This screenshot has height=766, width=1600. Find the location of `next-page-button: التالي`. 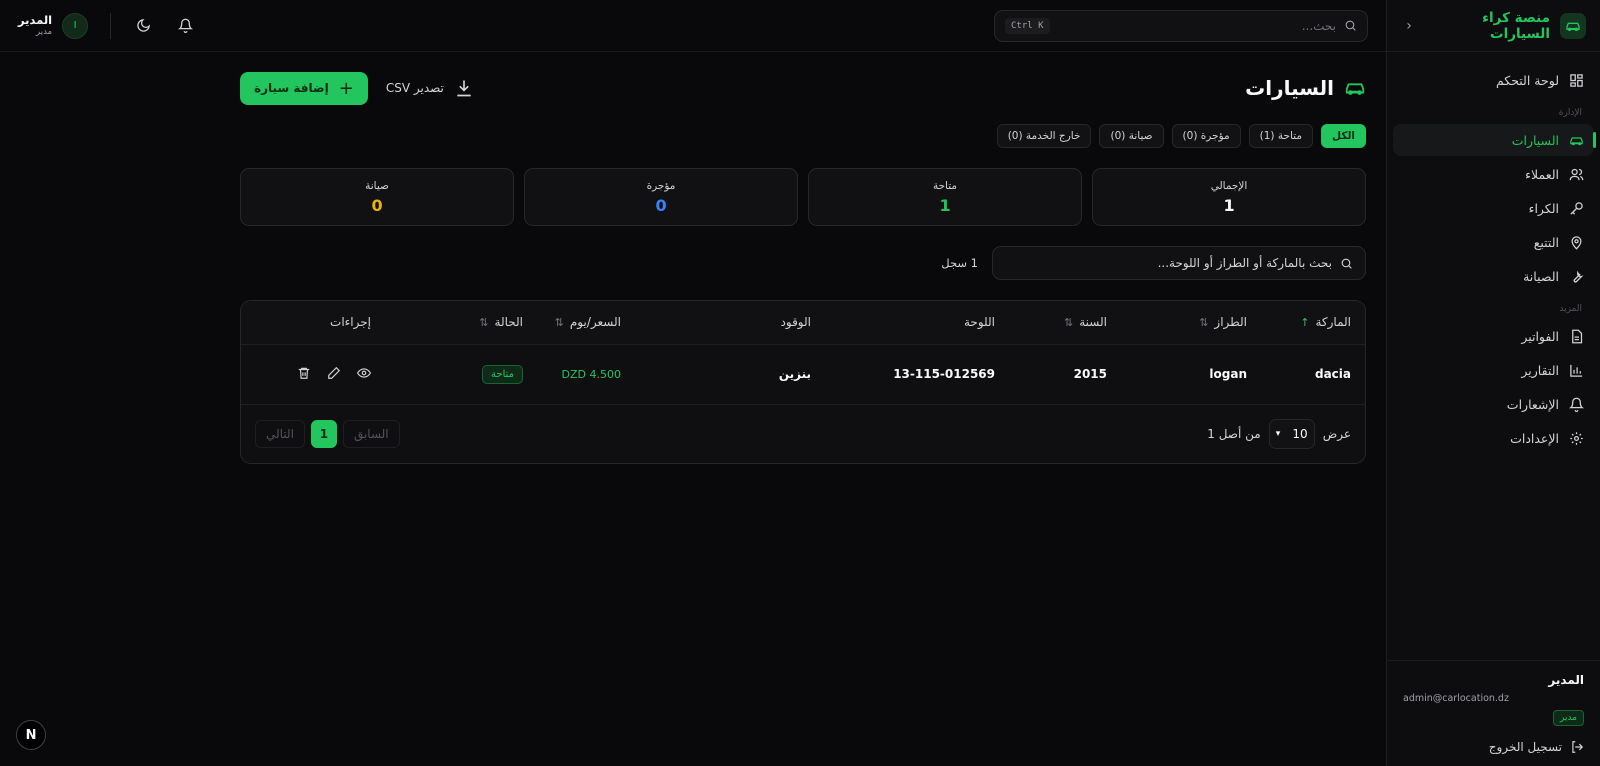

next-page-button: التالي is located at coordinates (280, 433).